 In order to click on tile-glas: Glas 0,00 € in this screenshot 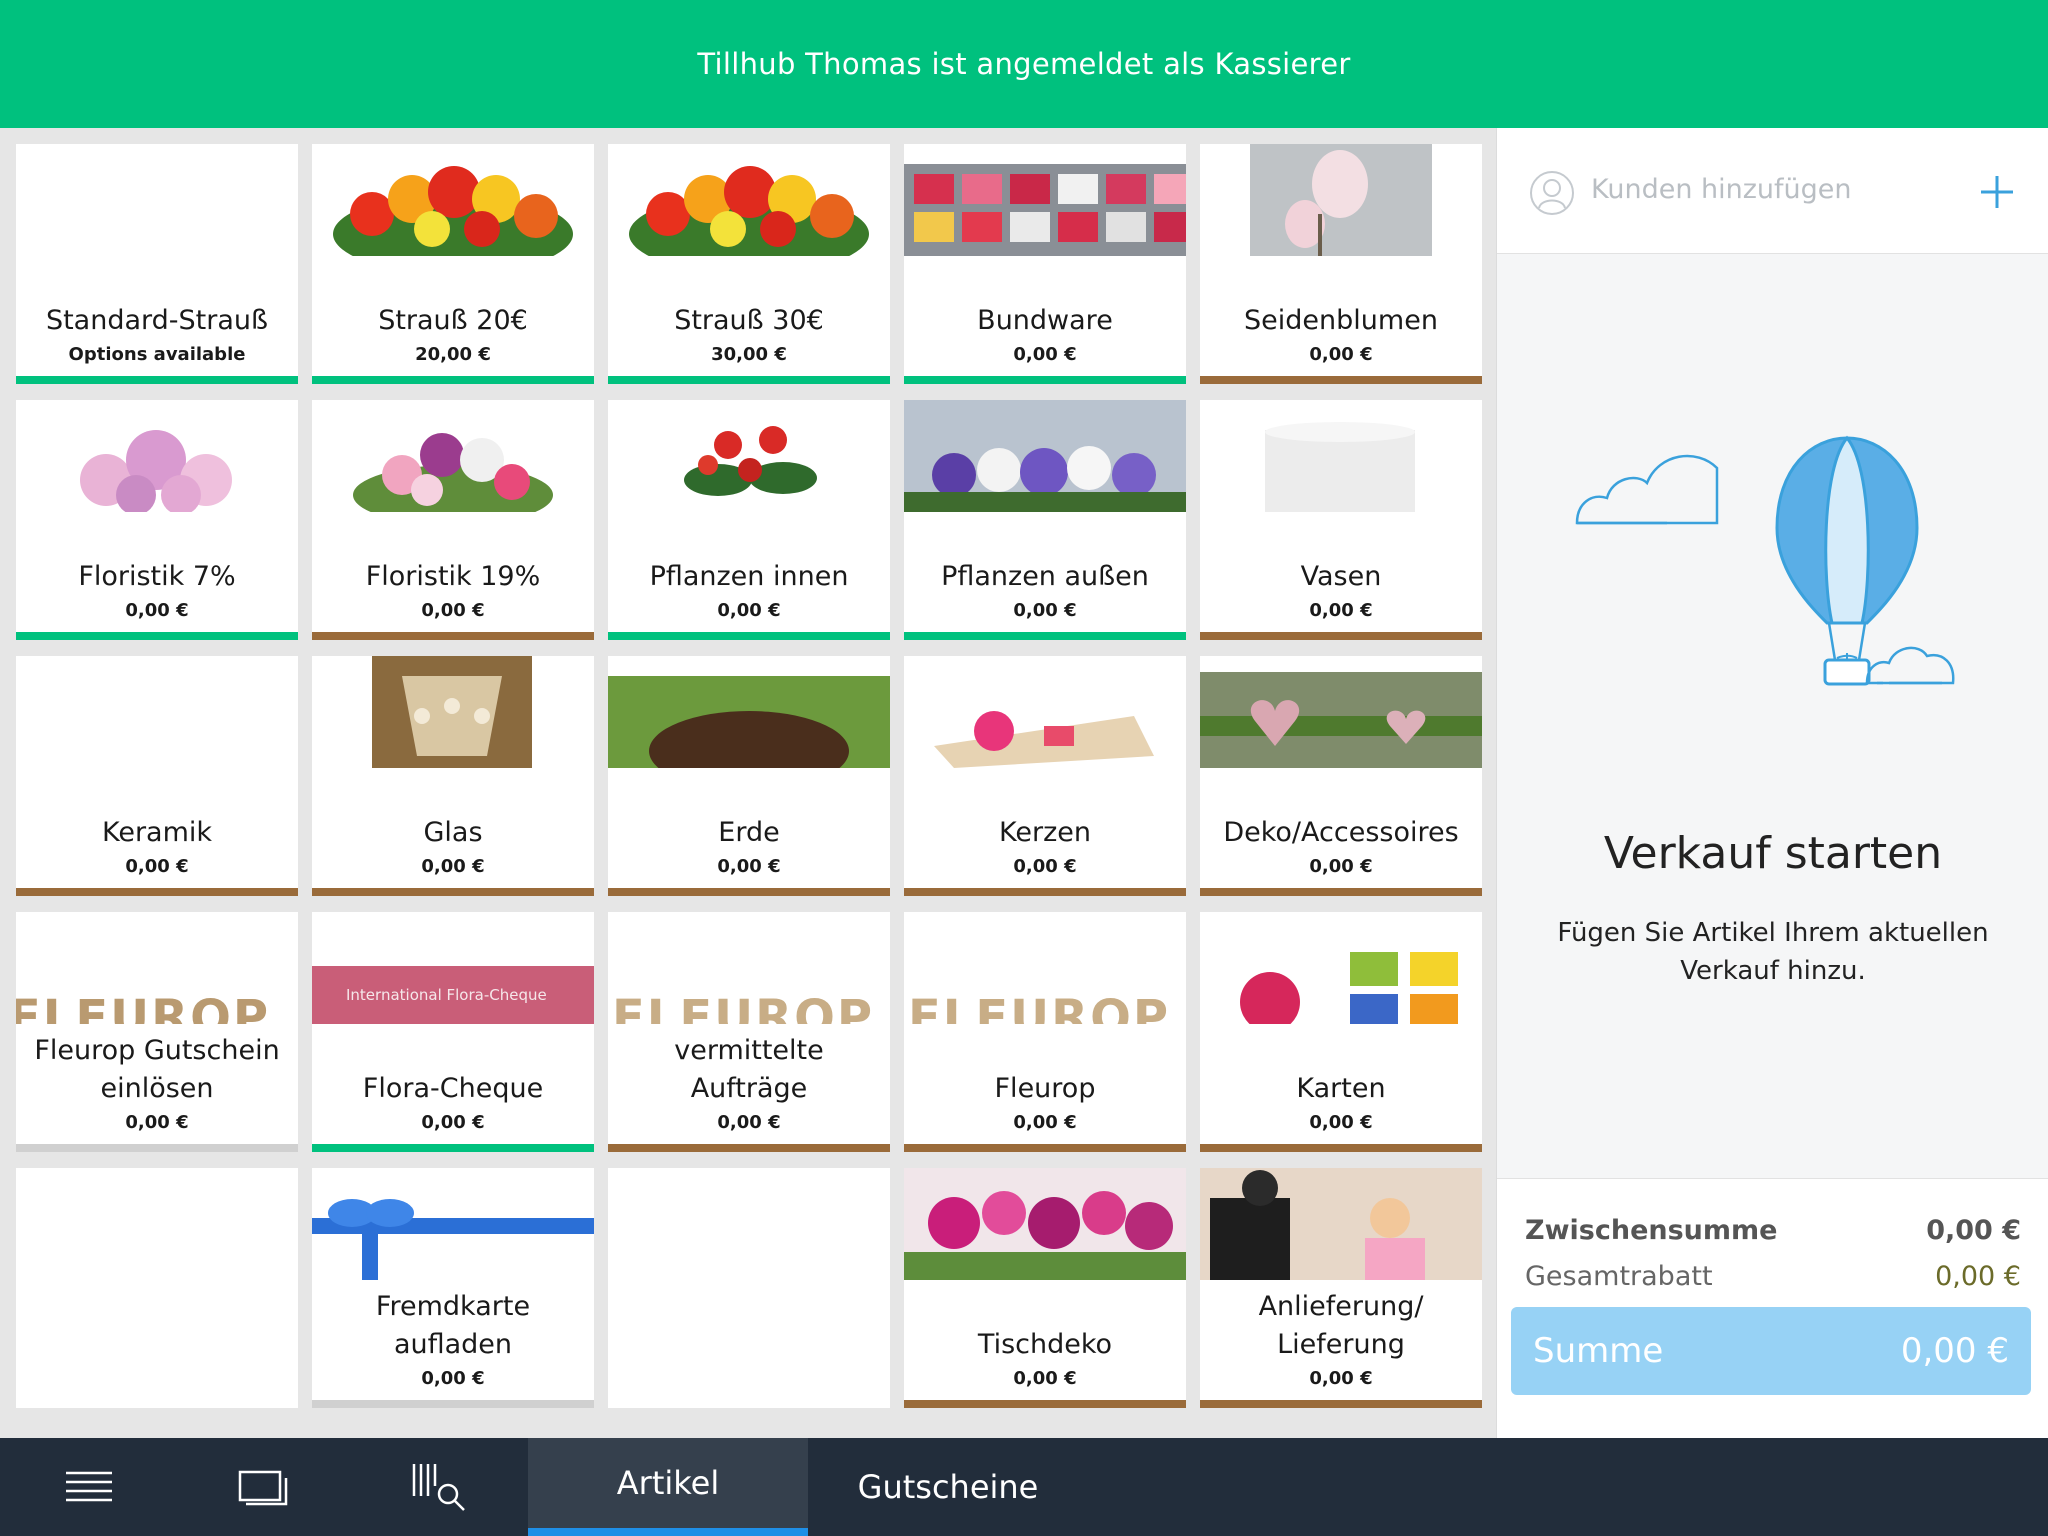, I will do `click(453, 776)`.